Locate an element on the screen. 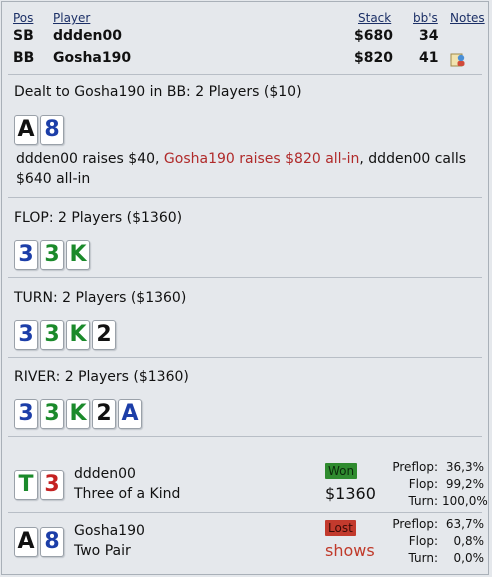  result-player-name: ddden00 is located at coordinates (105, 474).